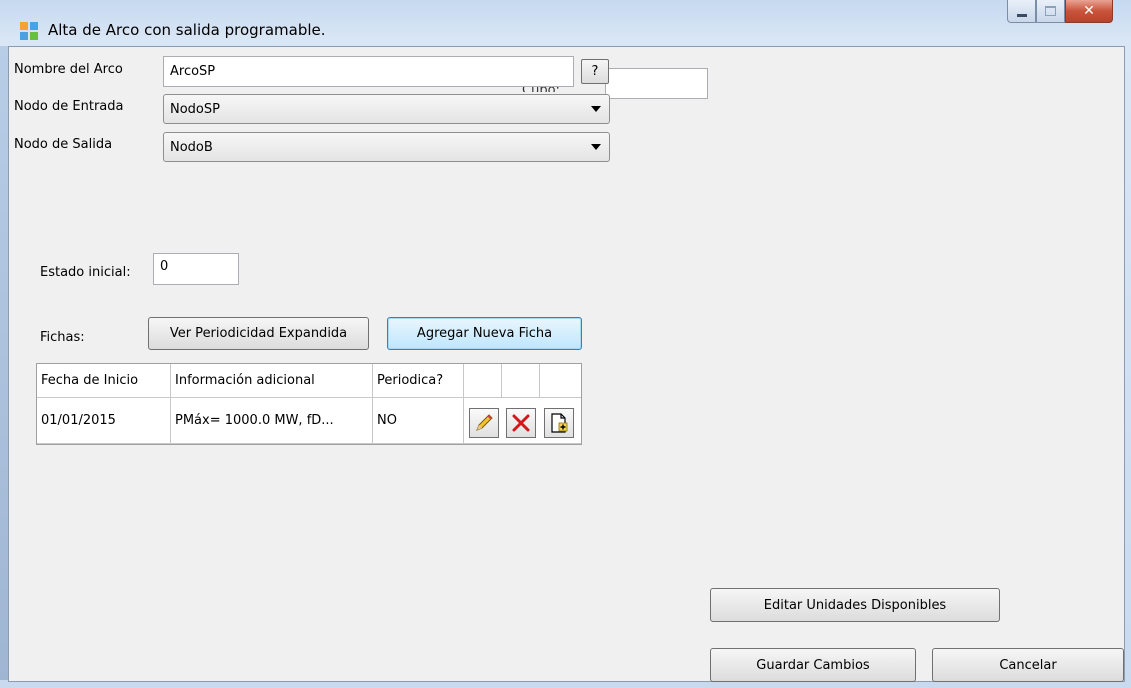 This screenshot has width=1131, height=688. What do you see at coordinates (418, 381) in the screenshot?
I see `table-header-periodica: Periodica?` at bounding box center [418, 381].